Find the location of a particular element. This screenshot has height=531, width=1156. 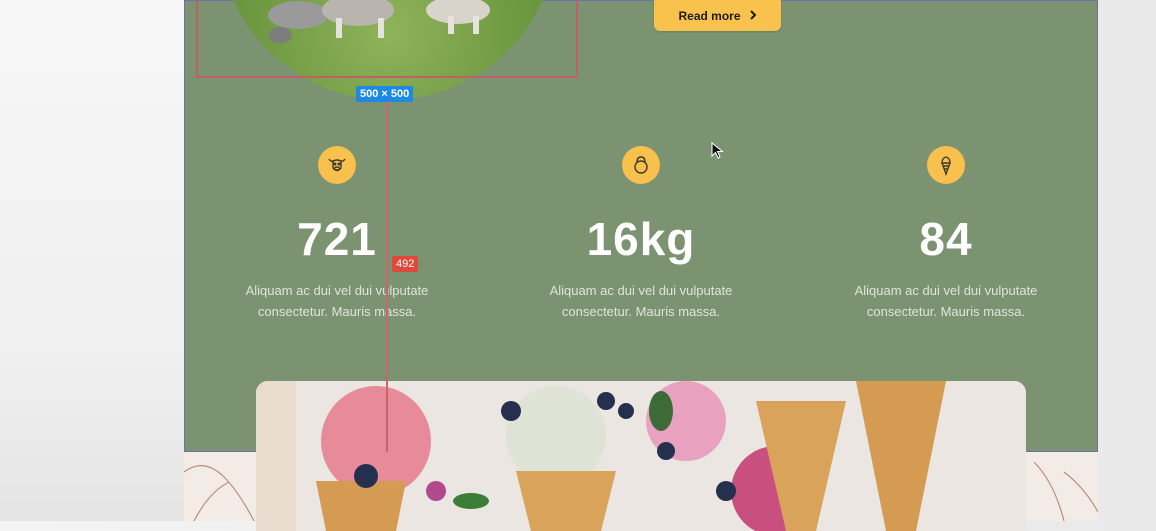

image-selection-frame is located at coordinates (387, 39).